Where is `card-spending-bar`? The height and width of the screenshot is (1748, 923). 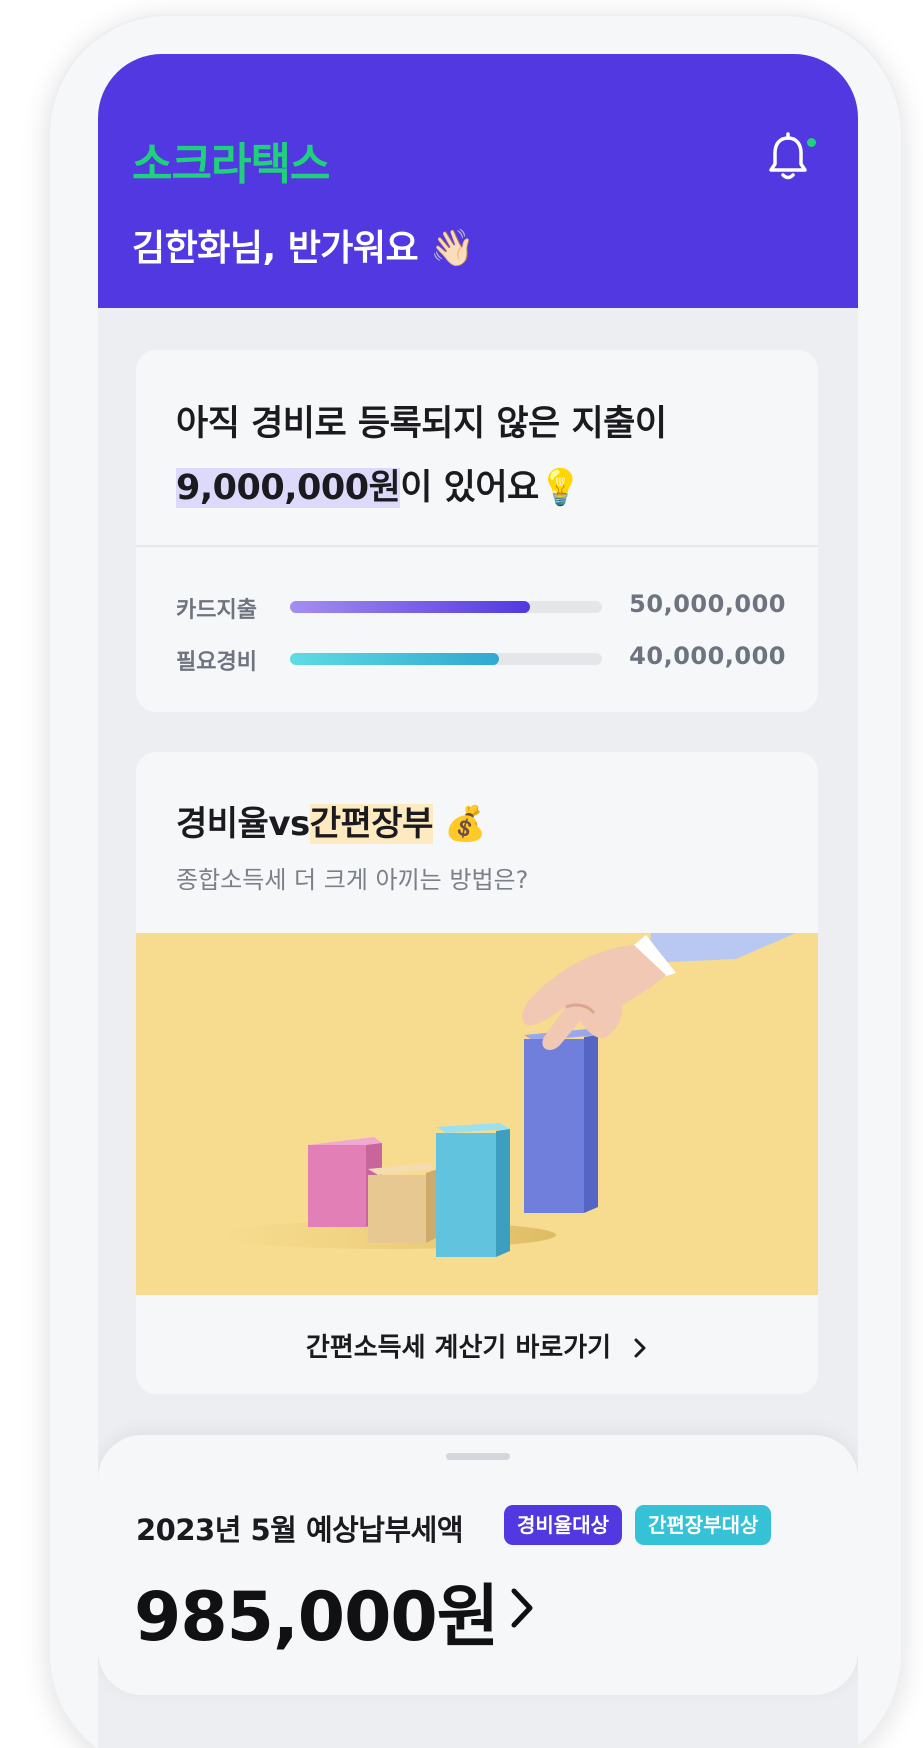 card-spending-bar is located at coordinates (446, 607).